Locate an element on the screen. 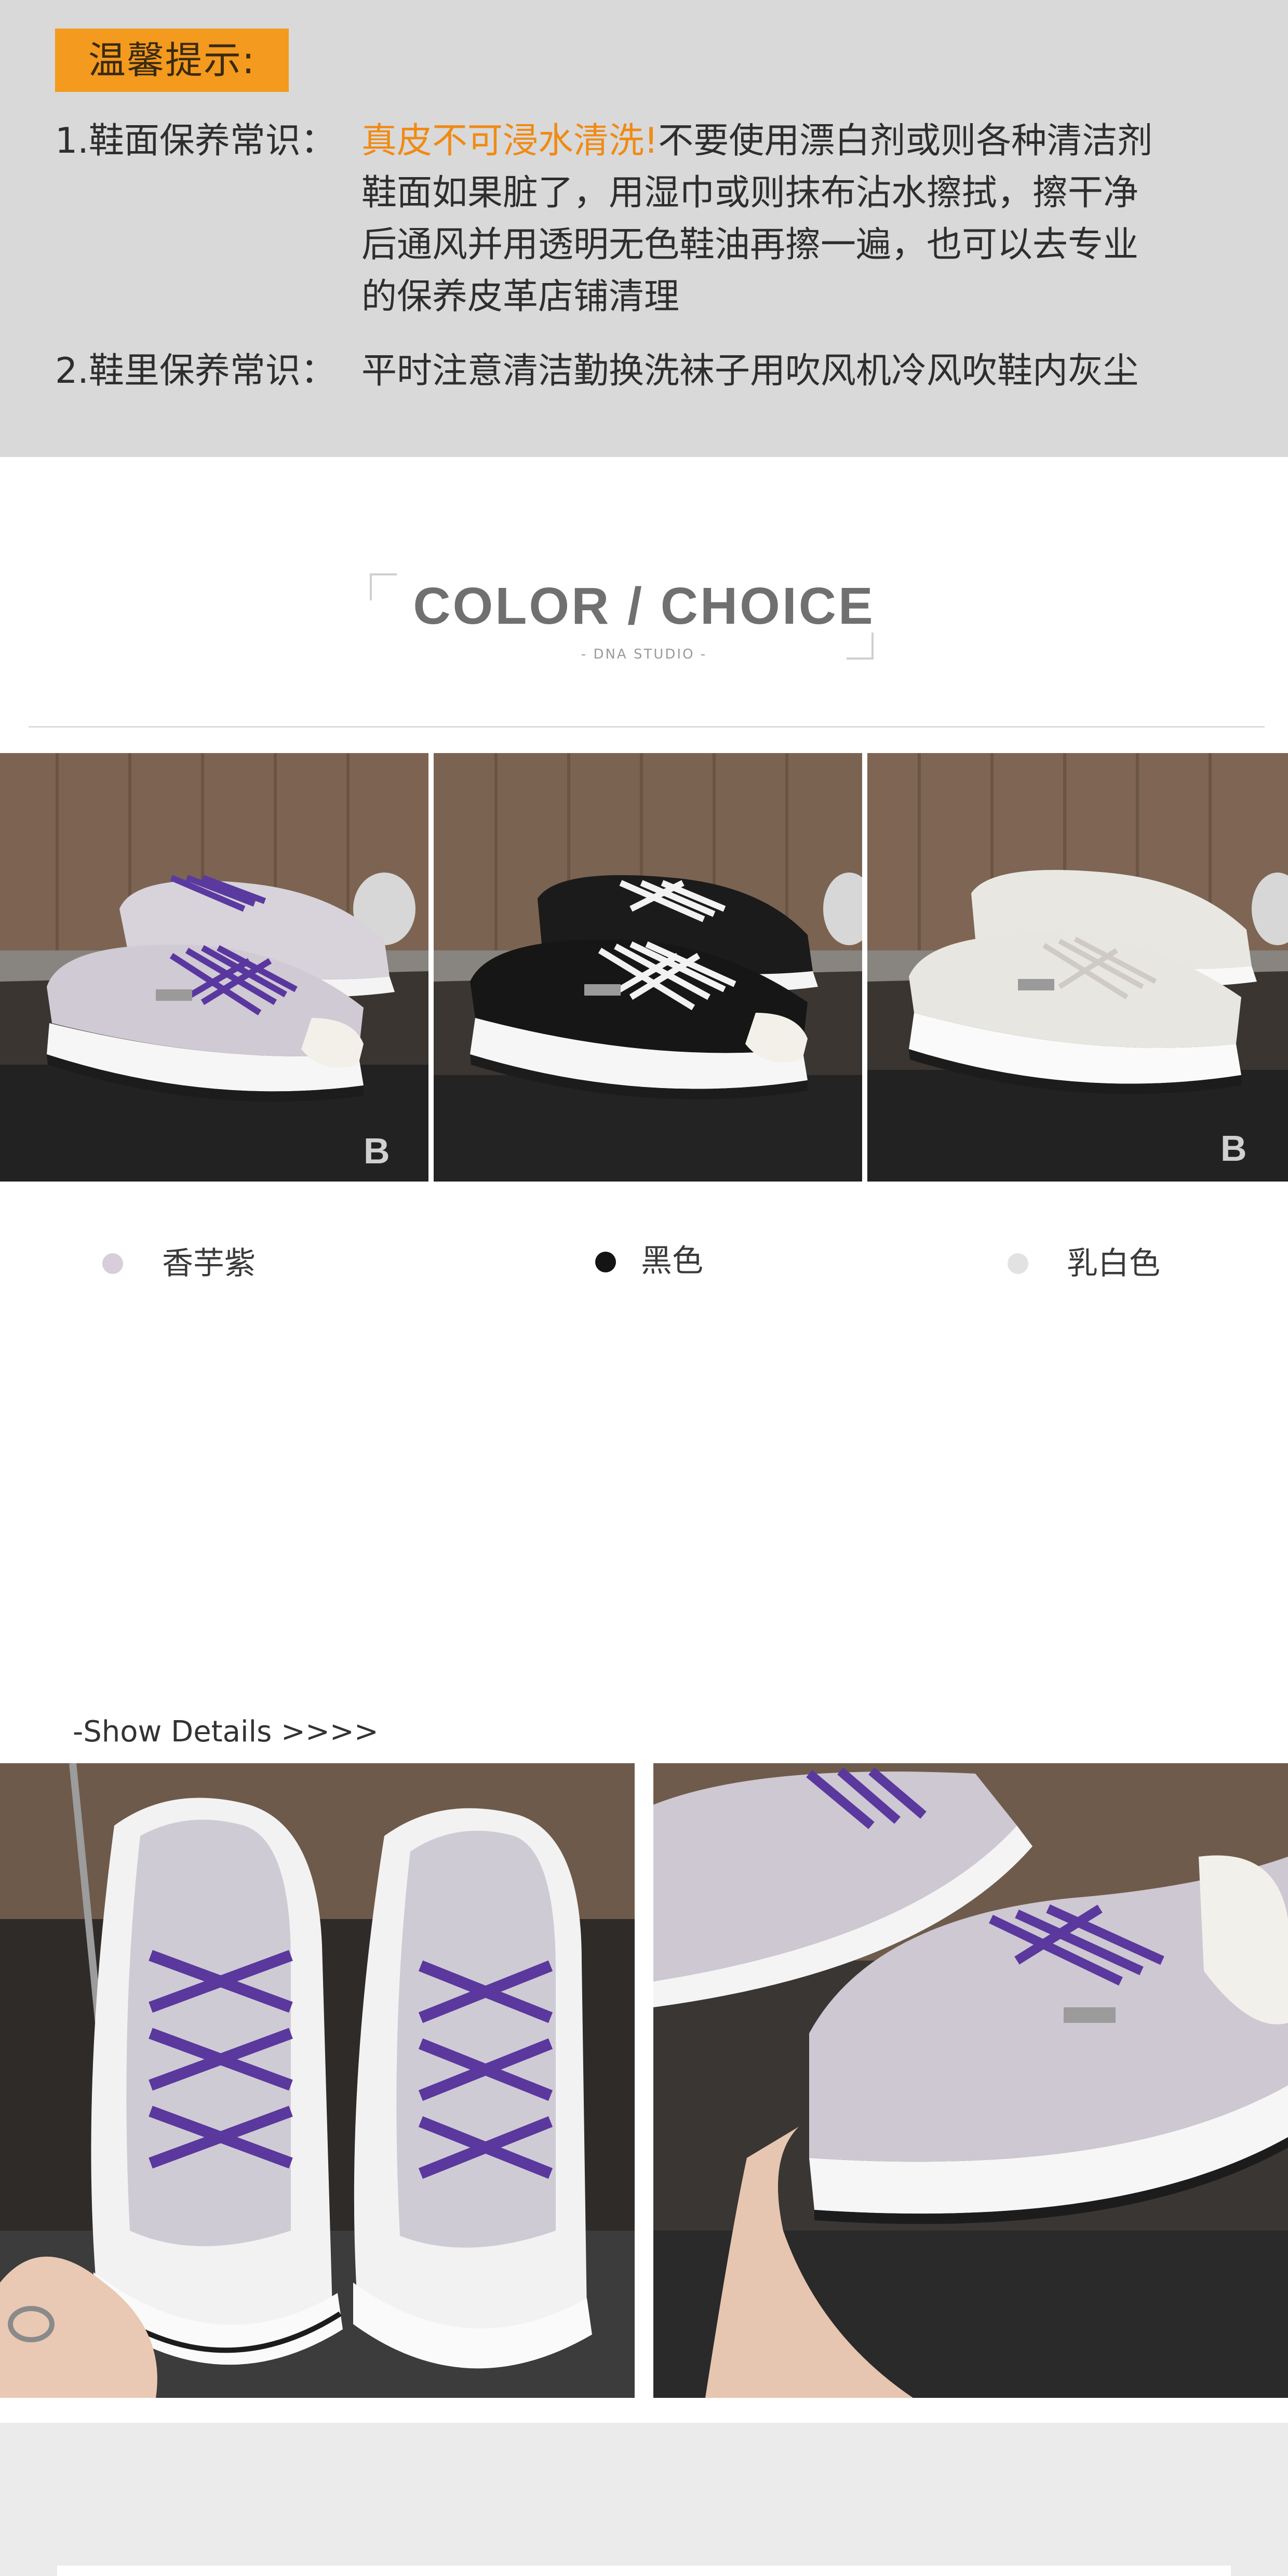 This screenshot has height=2576, width=1288. tip-line-4: 的保养皮革店铺清理 is located at coordinates (520, 296).